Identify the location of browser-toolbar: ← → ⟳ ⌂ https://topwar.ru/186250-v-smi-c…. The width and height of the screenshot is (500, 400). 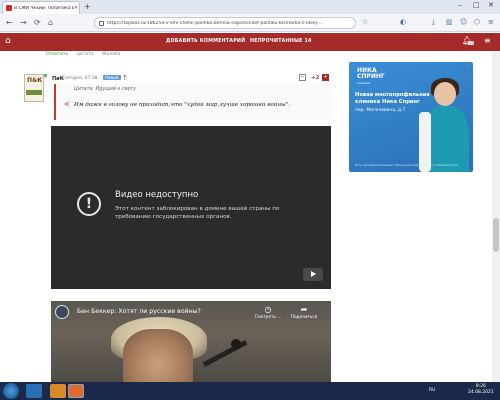
(250, 23).